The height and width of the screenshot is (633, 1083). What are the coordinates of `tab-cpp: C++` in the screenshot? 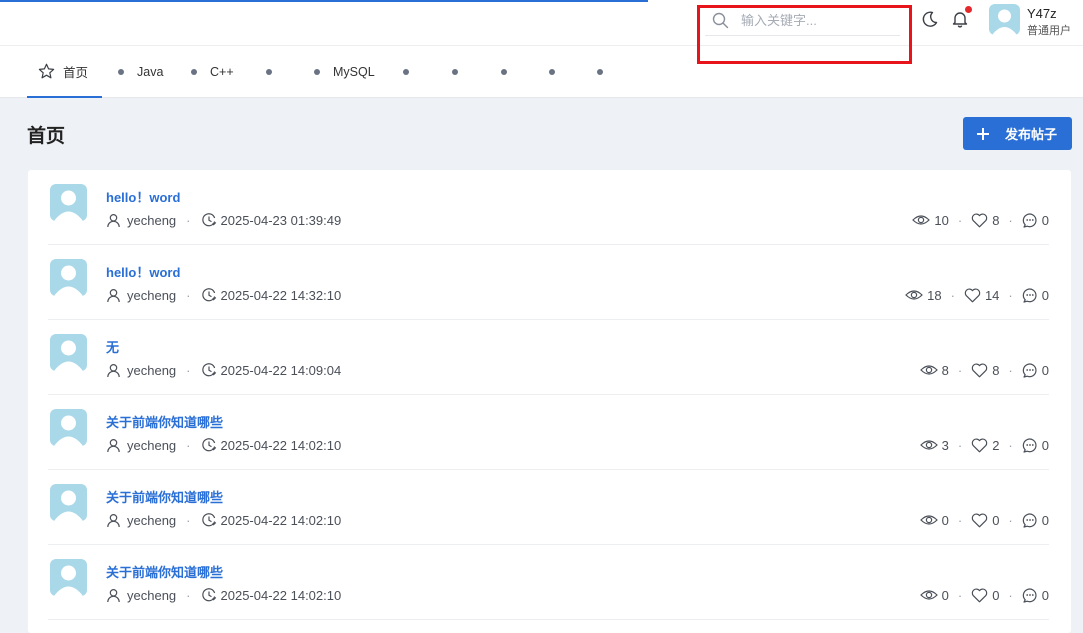 It's located at (212, 72).